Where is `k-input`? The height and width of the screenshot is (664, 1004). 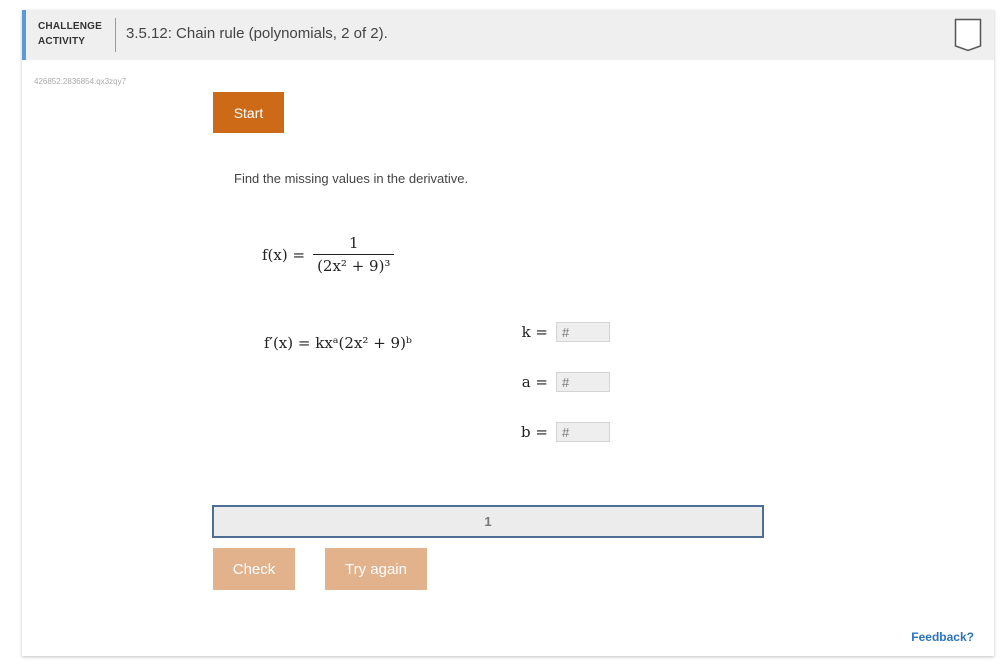
k-input is located at coordinates (583, 332).